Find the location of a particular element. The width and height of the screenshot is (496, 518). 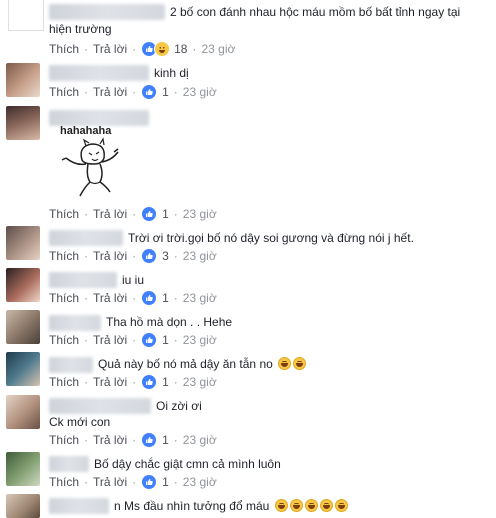

haha-reaction-icon is located at coordinates (162, 49).